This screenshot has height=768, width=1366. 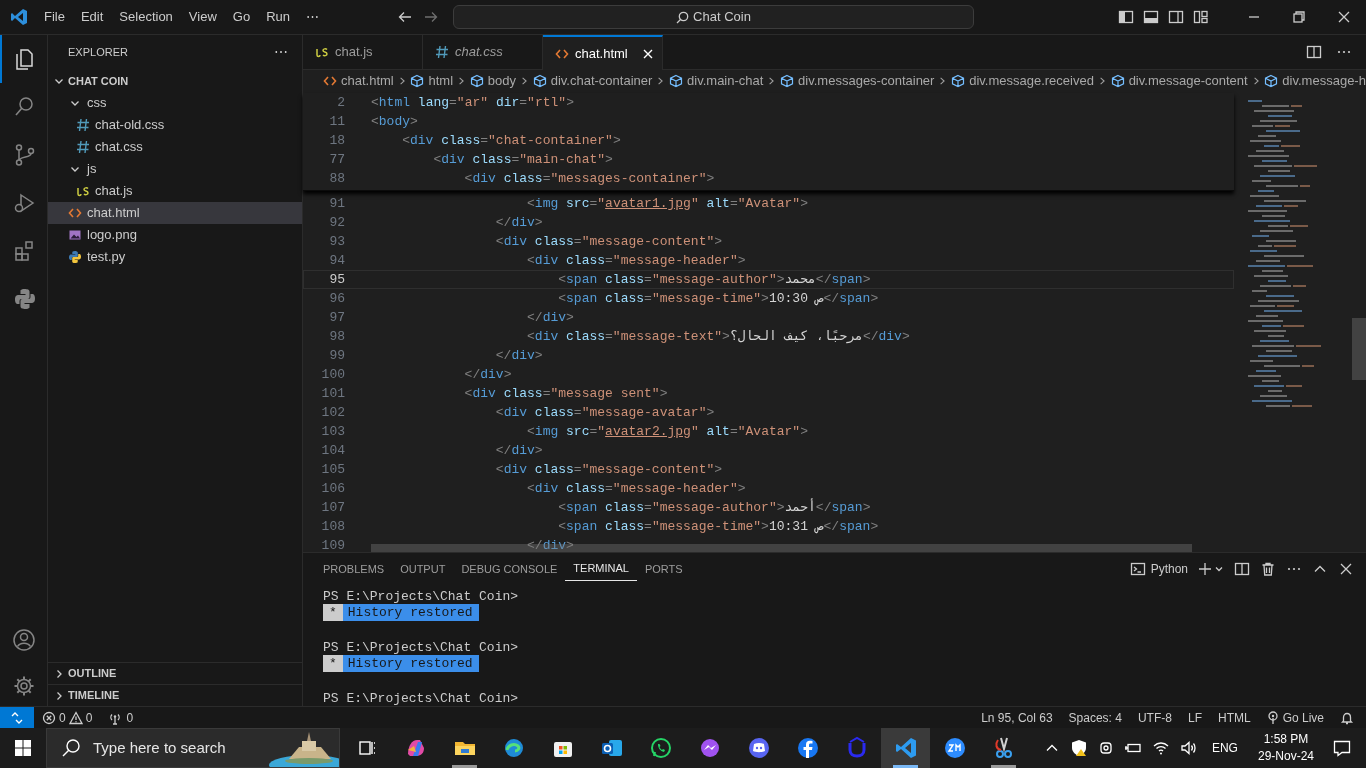 What do you see at coordinates (410, 663) in the screenshot?
I see `terminal-badge: History restored` at bounding box center [410, 663].